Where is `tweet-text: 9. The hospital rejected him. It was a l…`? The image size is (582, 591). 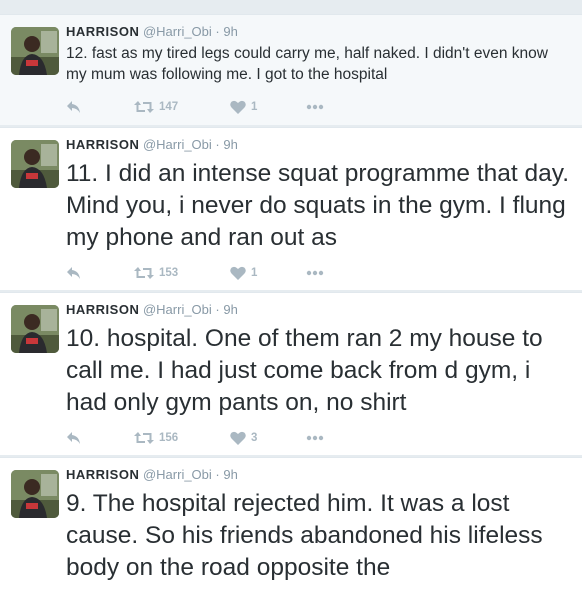
tweet-text: 9. The hospital rejected him. It was a l… is located at coordinates (304, 535).